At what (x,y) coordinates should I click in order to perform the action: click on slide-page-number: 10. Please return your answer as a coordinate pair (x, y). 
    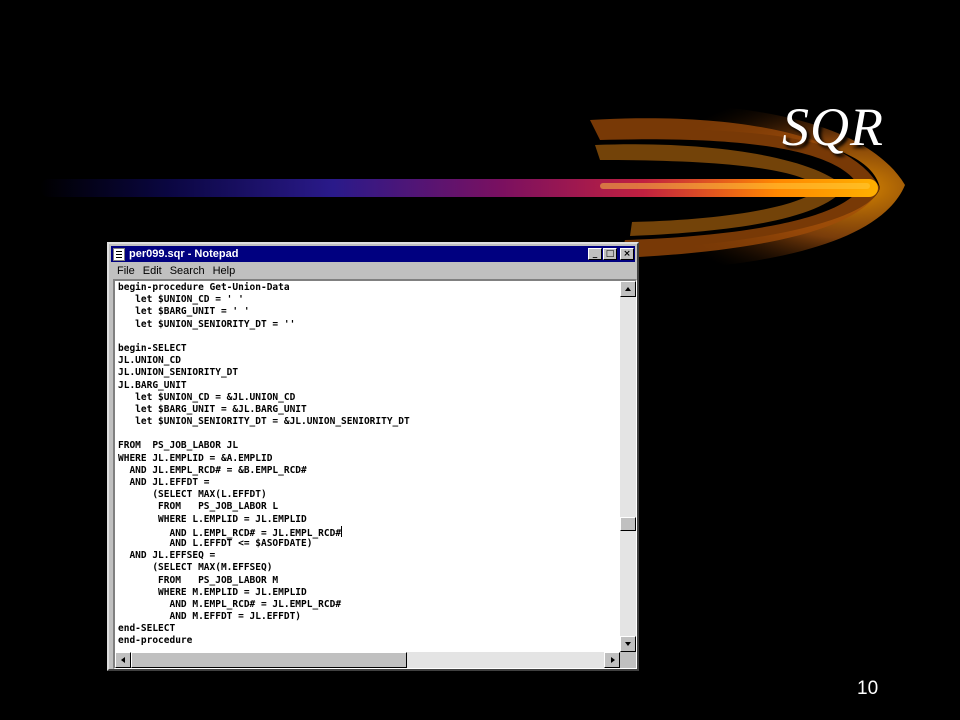
    Looking at the image, I should click on (868, 688).